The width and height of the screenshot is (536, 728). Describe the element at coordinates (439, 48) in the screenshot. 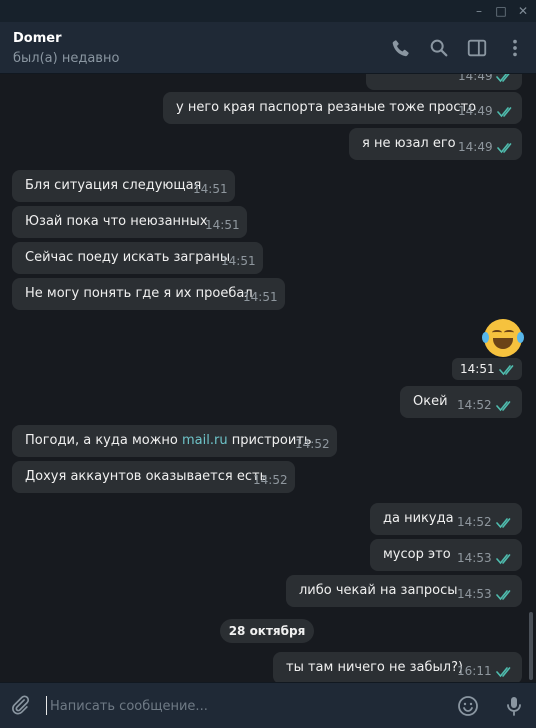

I see `search-icon` at that location.